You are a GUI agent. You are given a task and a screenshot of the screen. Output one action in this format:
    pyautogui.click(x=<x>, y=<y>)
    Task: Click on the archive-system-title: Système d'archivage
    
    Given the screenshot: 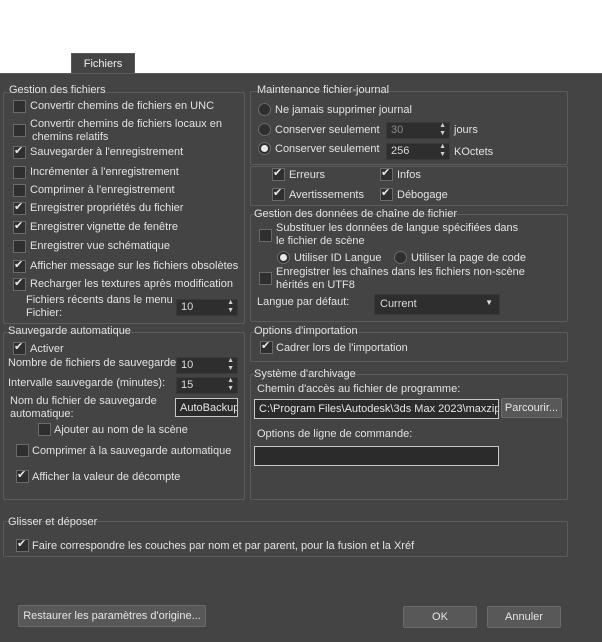 What is the action you would take?
    pyautogui.click(x=305, y=374)
    